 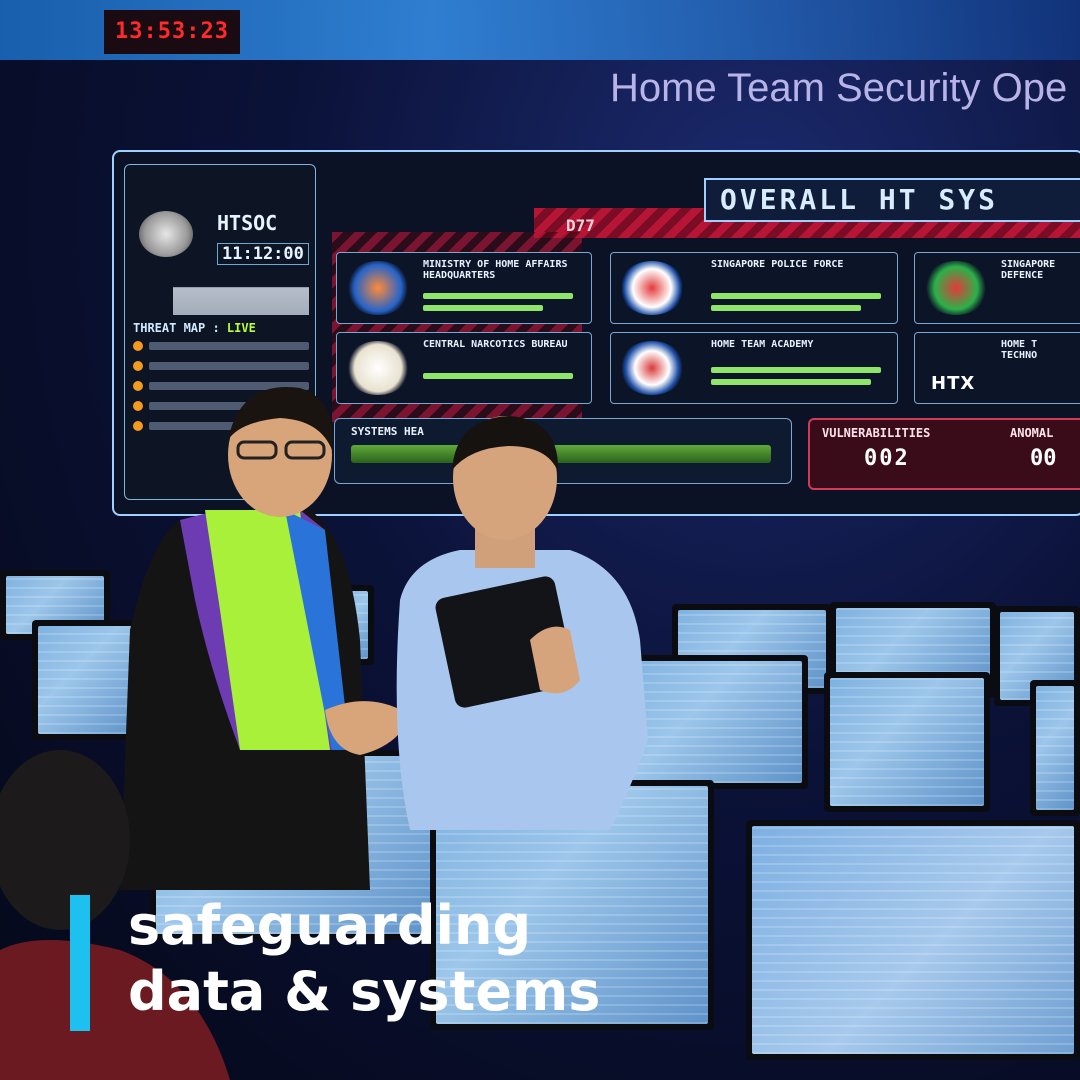 I want to click on agency-name: CENTRAL NARCOTICS BUREAU, so click(x=495, y=344).